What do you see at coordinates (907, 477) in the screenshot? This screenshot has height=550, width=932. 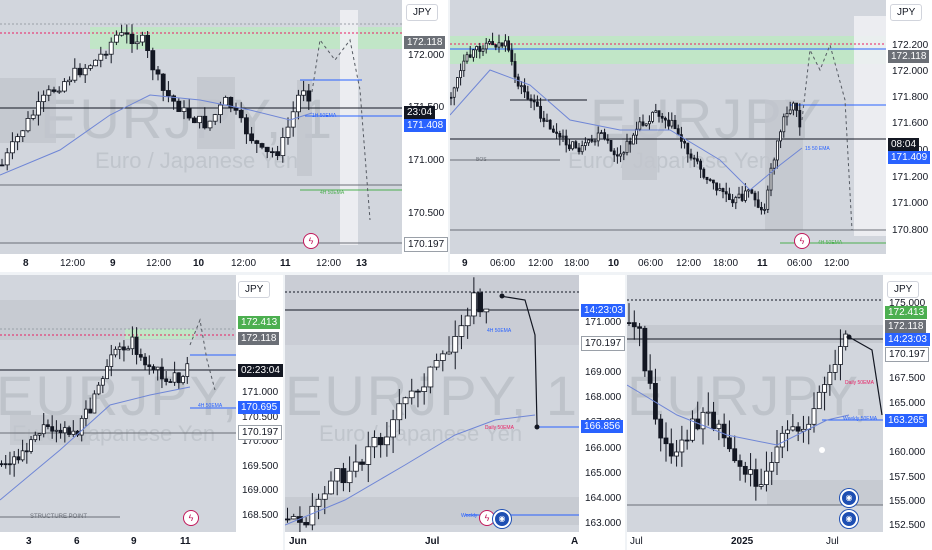 I see `price-label: 157.500` at bounding box center [907, 477].